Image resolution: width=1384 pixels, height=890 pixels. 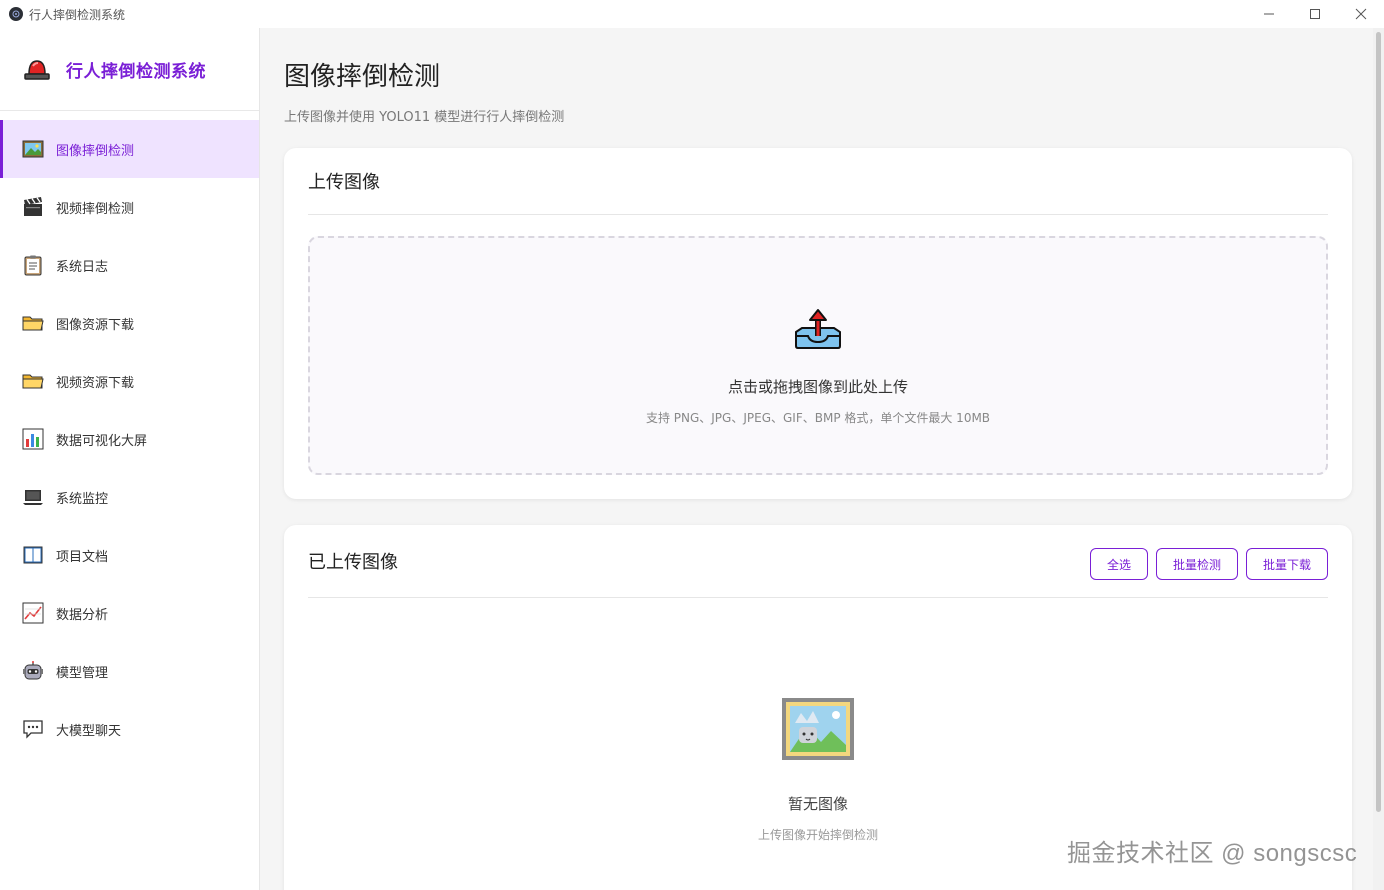 I want to click on uploaded-card-header: 已上传图像 全选 批量检测 批量下载, so click(x=818, y=561).